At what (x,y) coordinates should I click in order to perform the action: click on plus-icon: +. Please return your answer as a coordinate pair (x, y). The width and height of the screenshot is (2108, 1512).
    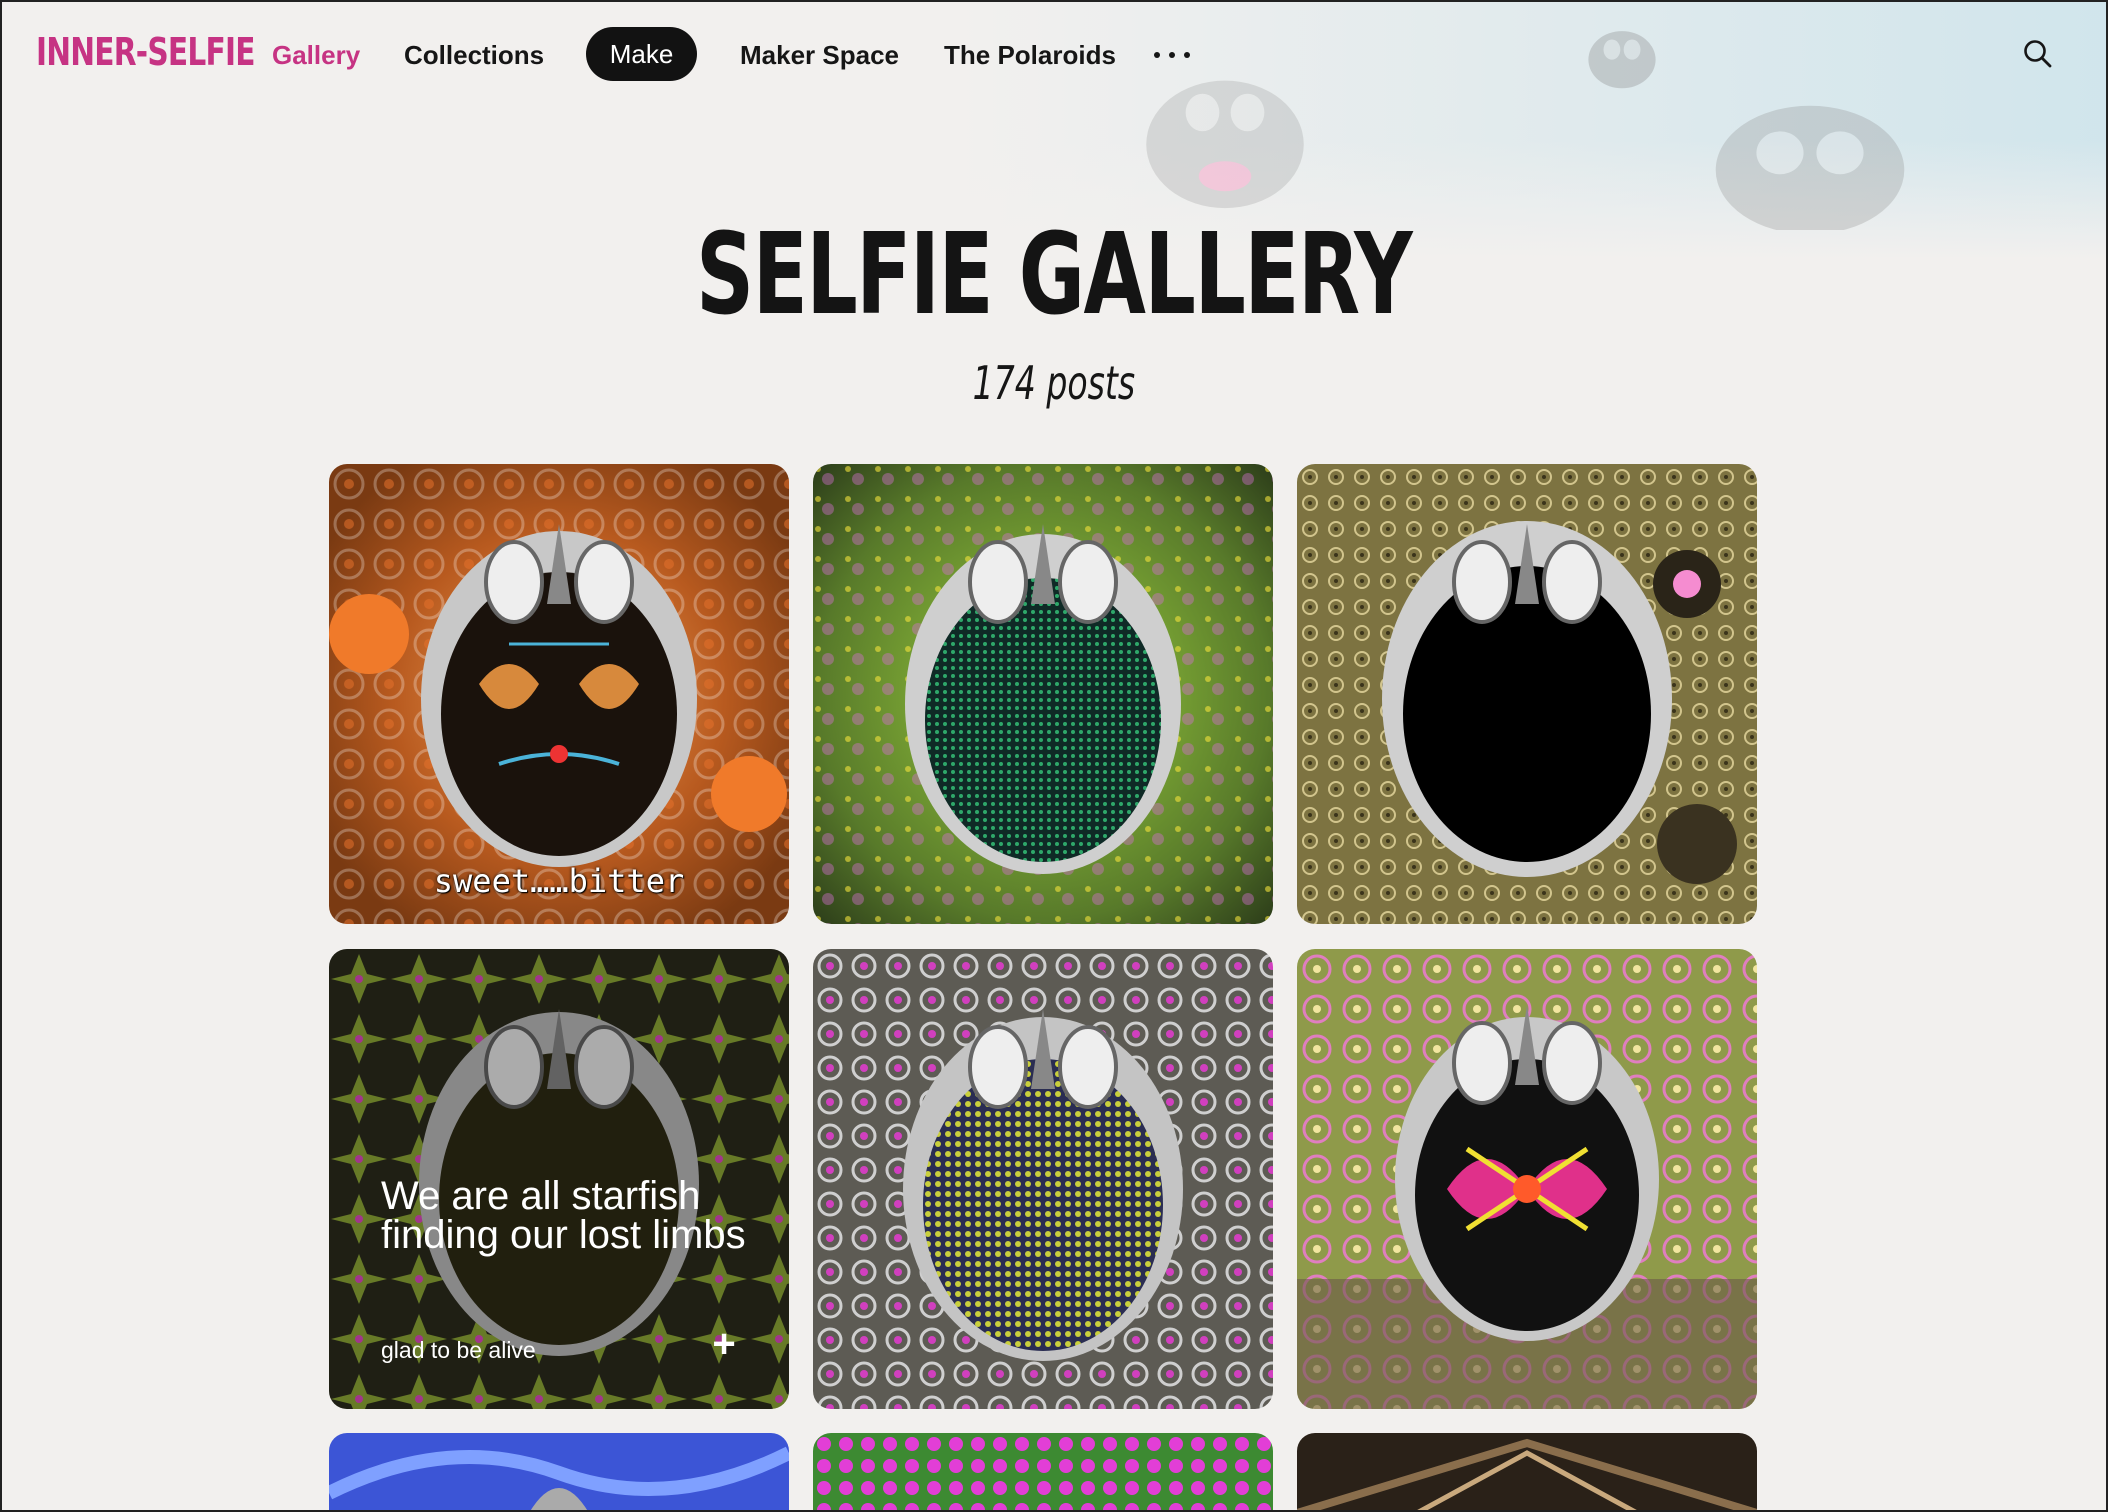
    Looking at the image, I should click on (724, 1344).